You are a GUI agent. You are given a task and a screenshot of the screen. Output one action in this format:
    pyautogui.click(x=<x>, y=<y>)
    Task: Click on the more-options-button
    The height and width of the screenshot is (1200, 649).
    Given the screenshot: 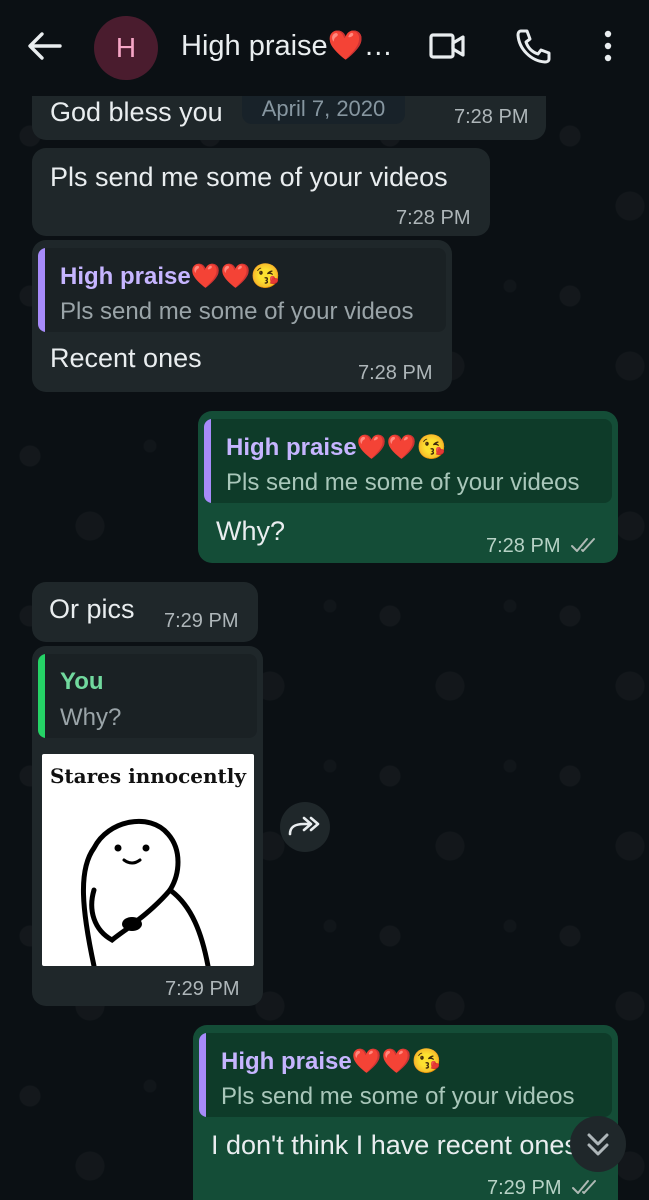 What is the action you would take?
    pyautogui.click(x=608, y=46)
    